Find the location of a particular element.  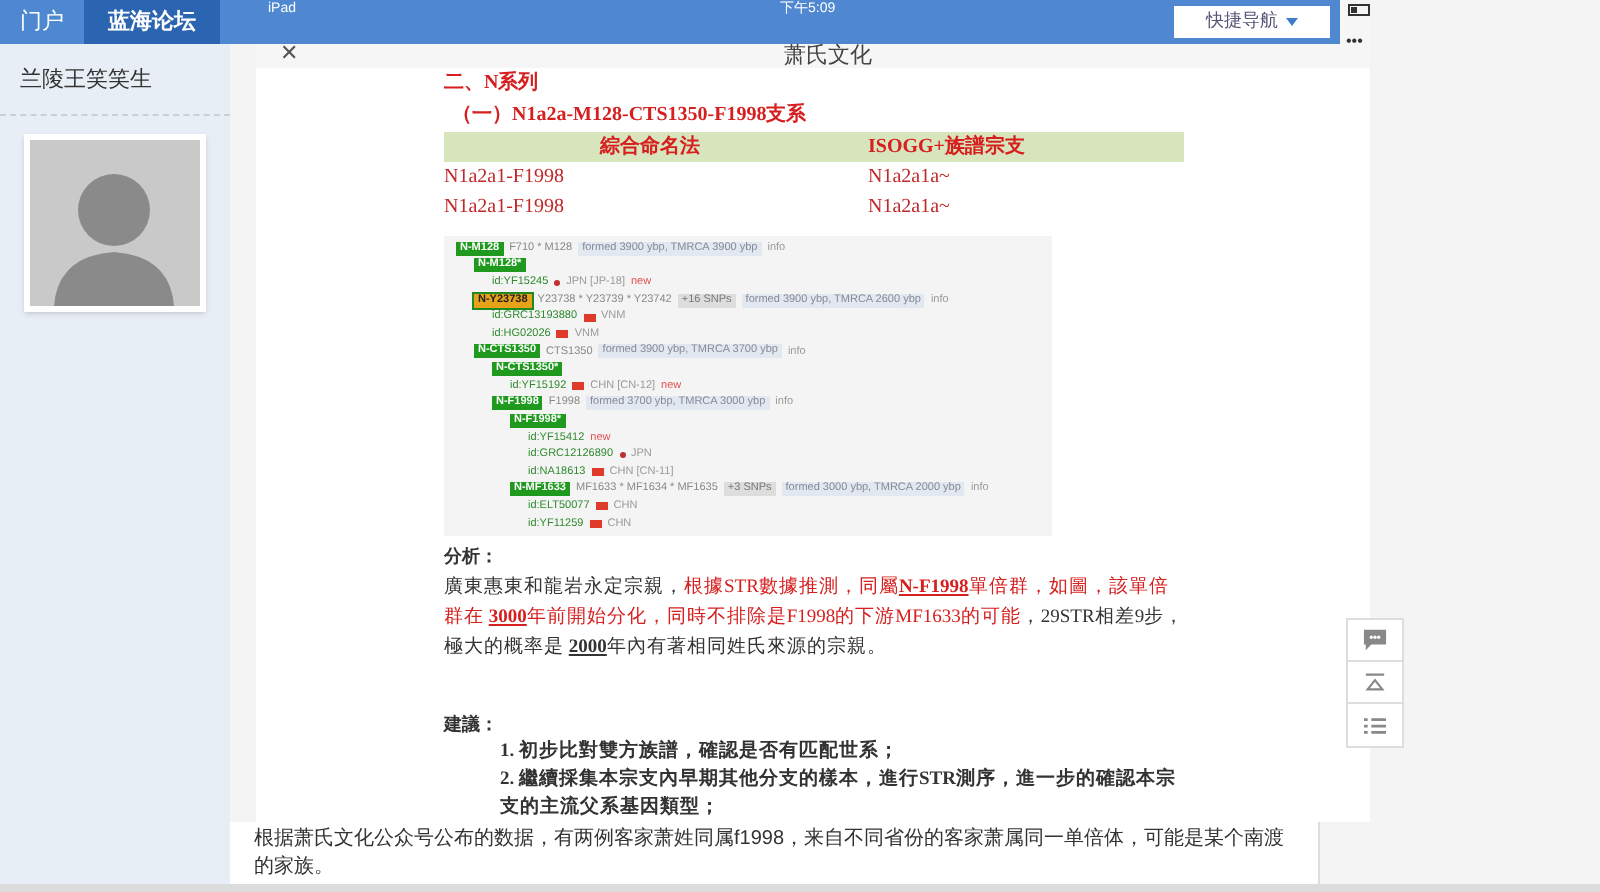

nav-tab: 蓝海论坛 is located at coordinates (152, 22).